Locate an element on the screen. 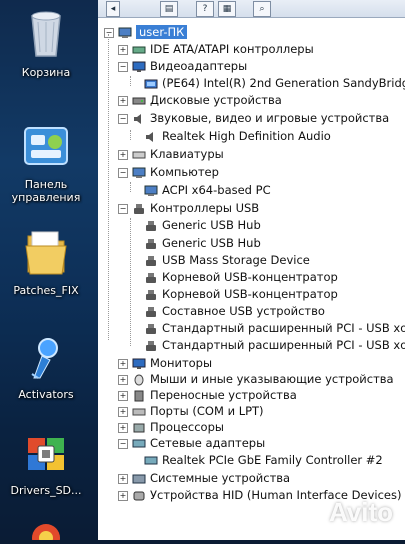 The height and width of the screenshot is (544, 405). tree-item: − Контроллеры USB is located at coordinates (188, 208).